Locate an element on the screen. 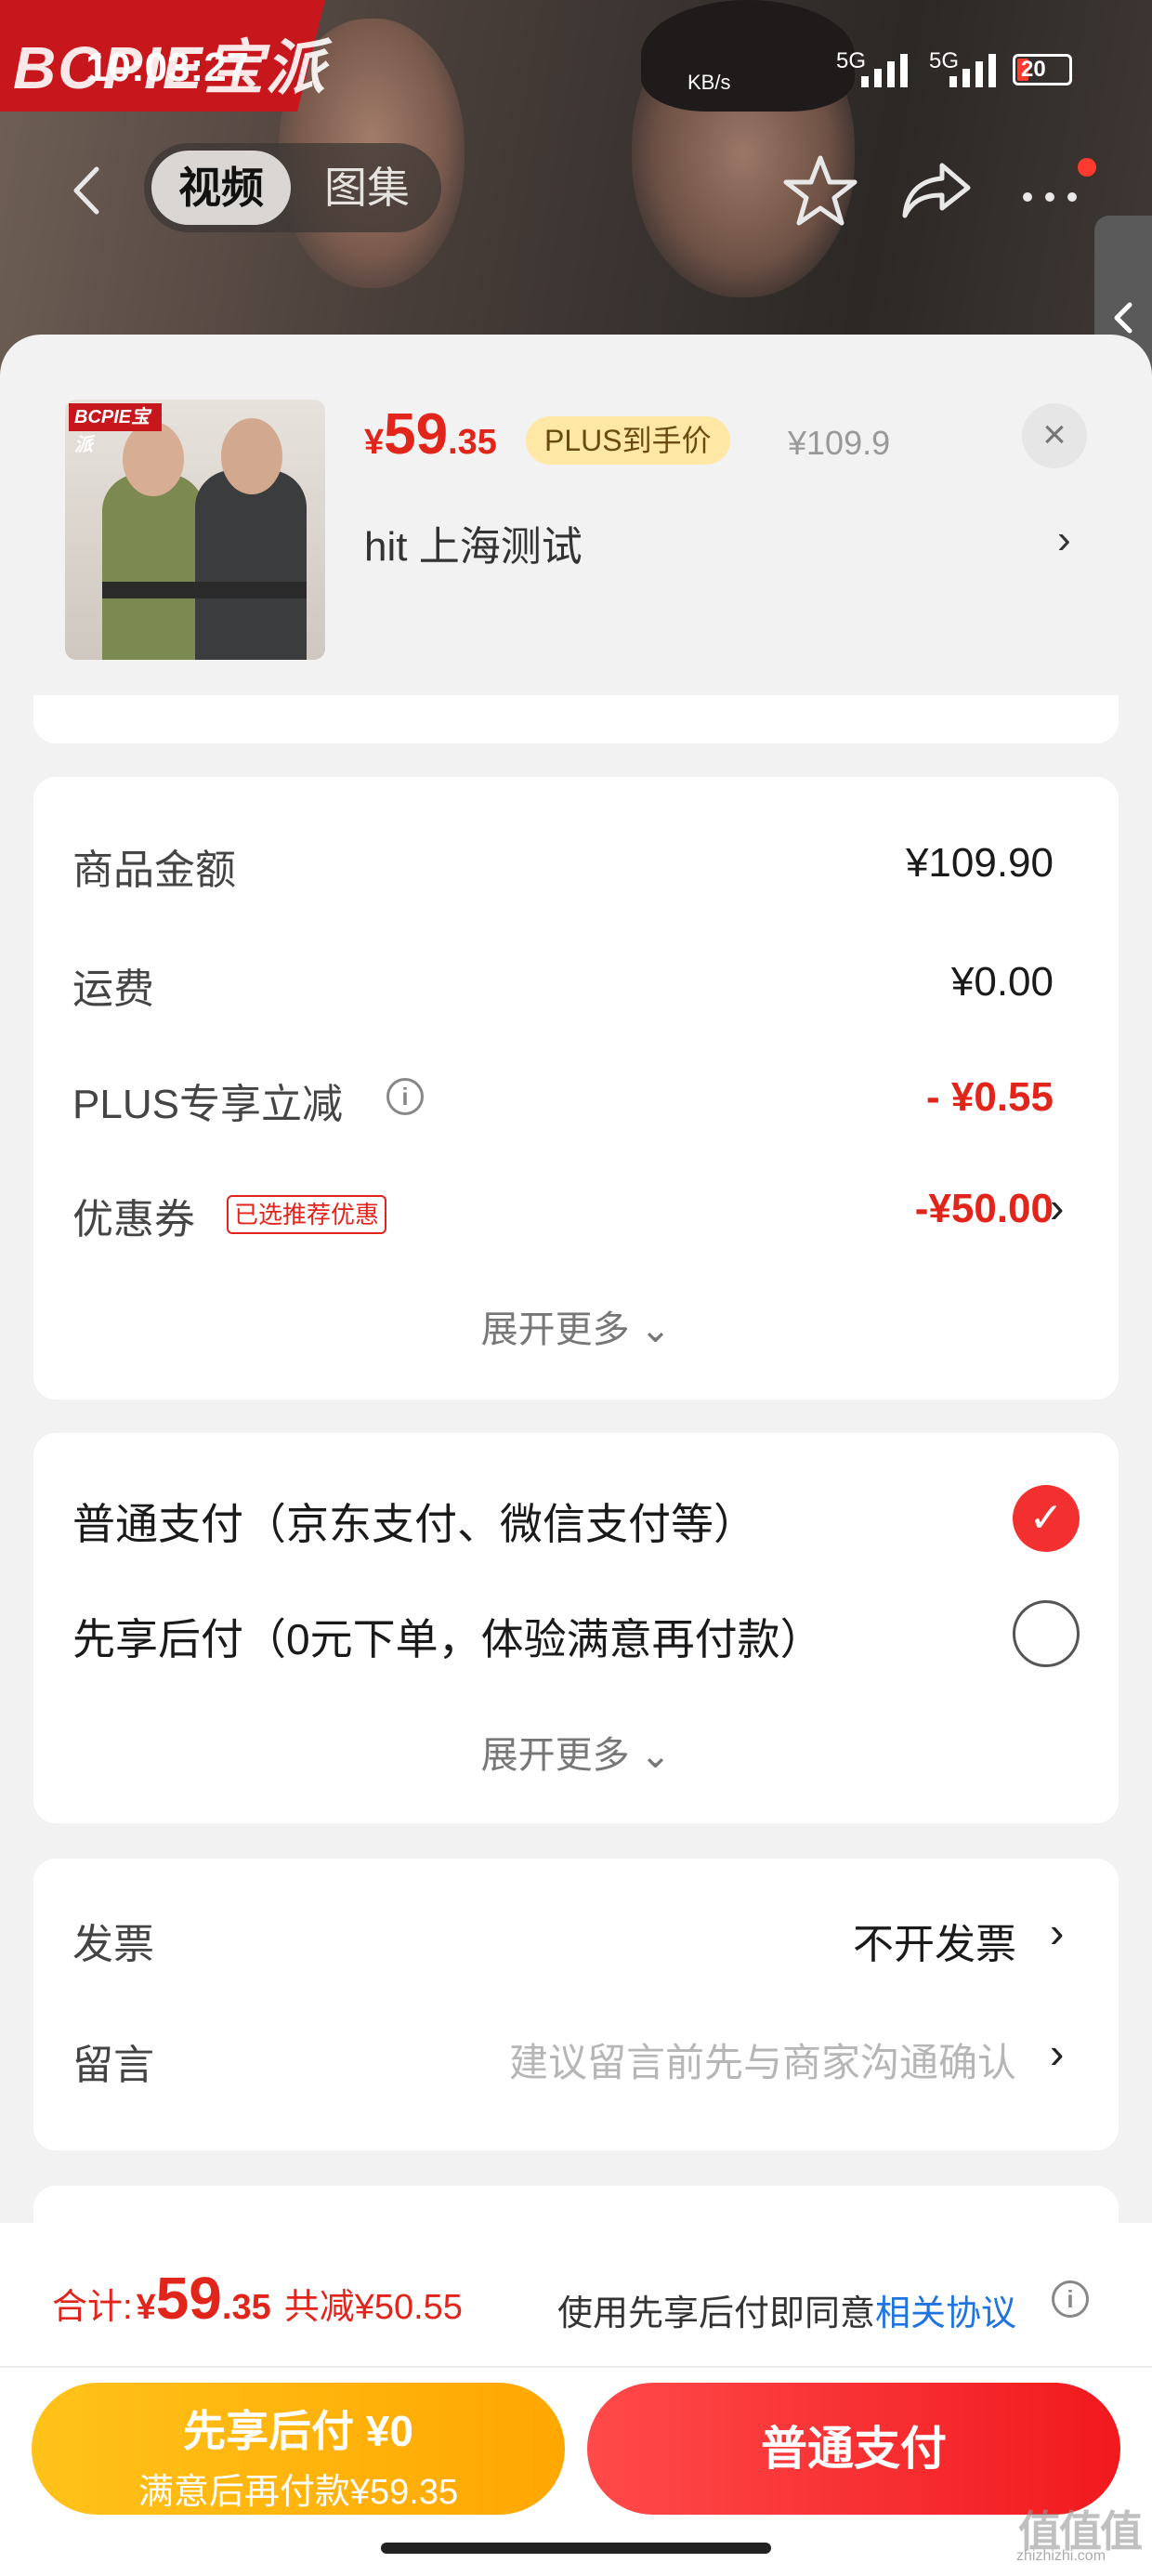  watermark-site: zhizhizhi.com is located at coordinates (1061, 2556).